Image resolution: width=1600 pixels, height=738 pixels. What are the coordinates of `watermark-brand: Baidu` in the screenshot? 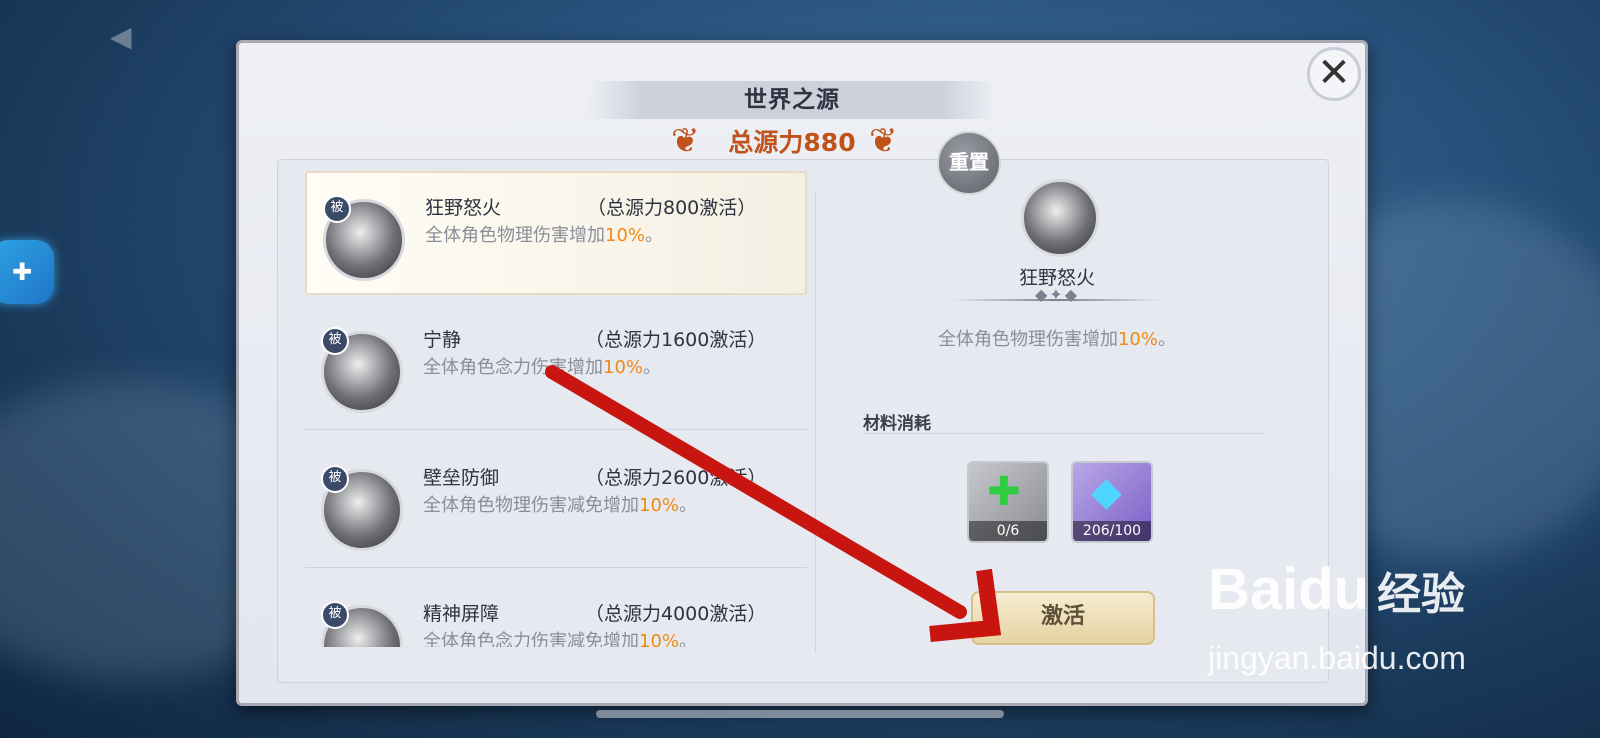 It's located at (1289, 589).